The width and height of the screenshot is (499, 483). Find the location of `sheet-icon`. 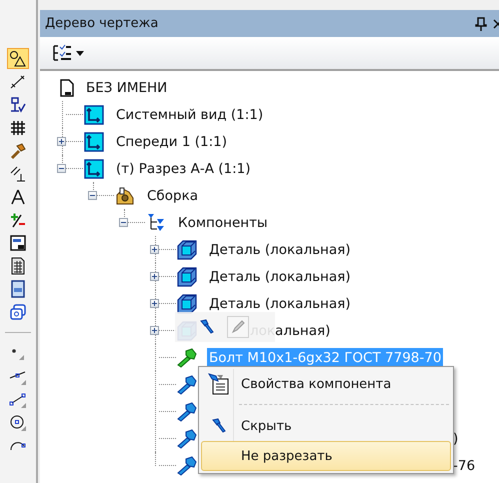

sheet-icon is located at coordinates (18, 289).